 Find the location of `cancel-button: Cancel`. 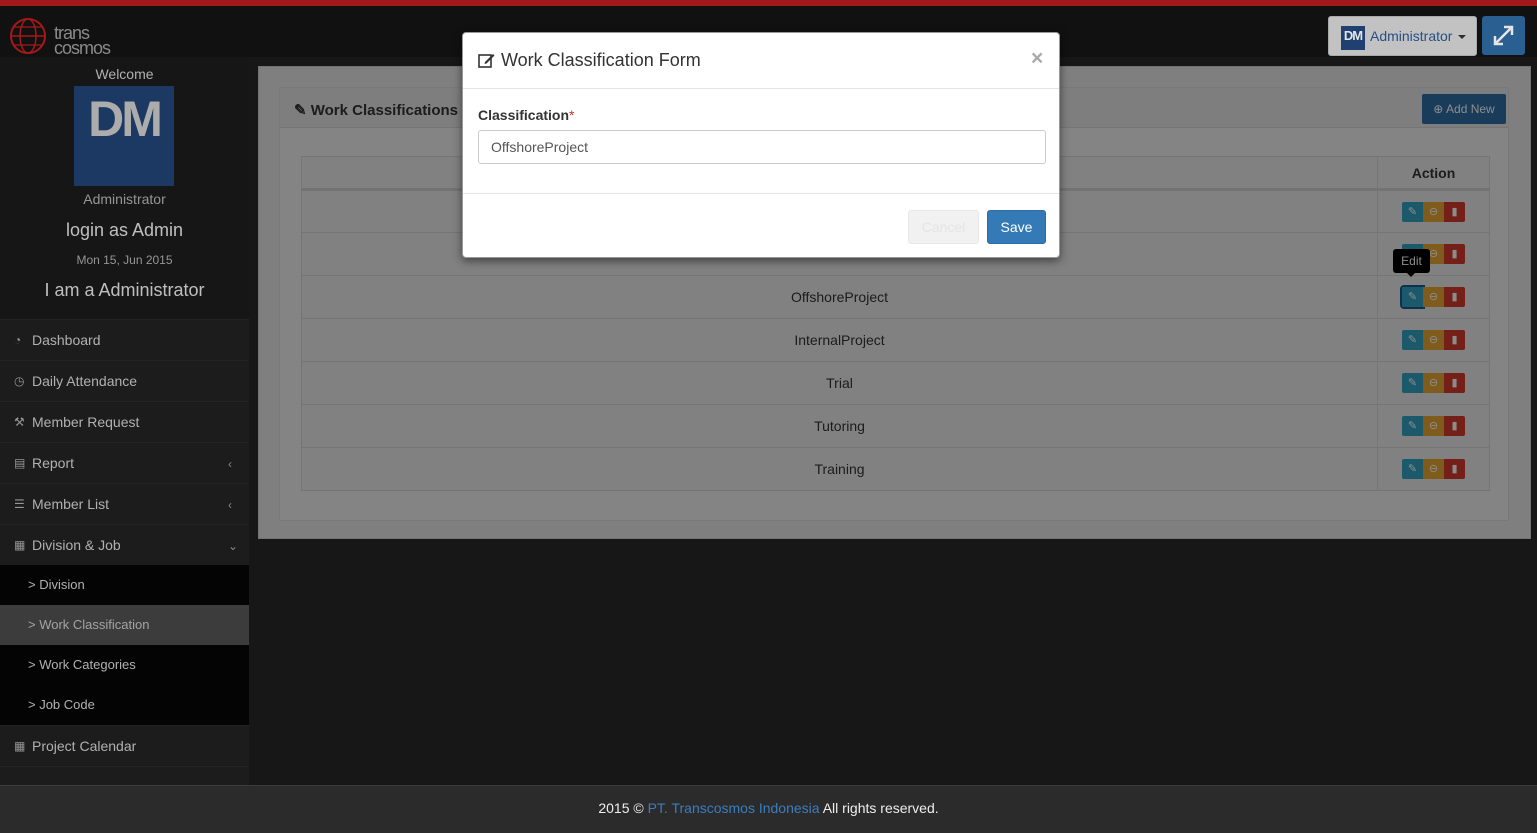

cancel-button: Cancel is located at coordinates (943, 227).